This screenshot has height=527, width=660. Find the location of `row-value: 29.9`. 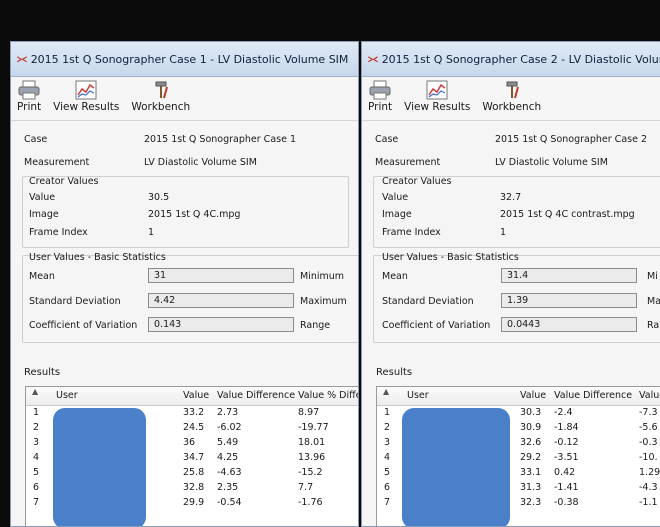

row-value: 29.9 is located at coordinates (194, 502).